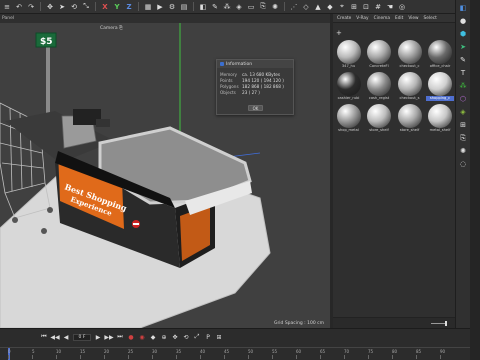 The height and width of the screenshot is (360, 480). I want to click on material-swatch: office_chair, so click(440, 54).